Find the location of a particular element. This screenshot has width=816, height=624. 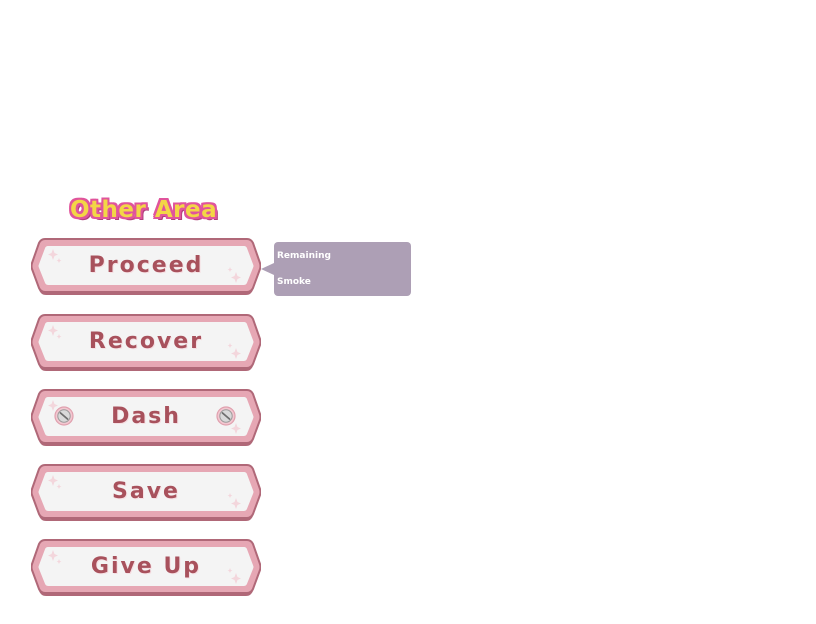

recover-label: Recover is located at coordinates (146, 341).